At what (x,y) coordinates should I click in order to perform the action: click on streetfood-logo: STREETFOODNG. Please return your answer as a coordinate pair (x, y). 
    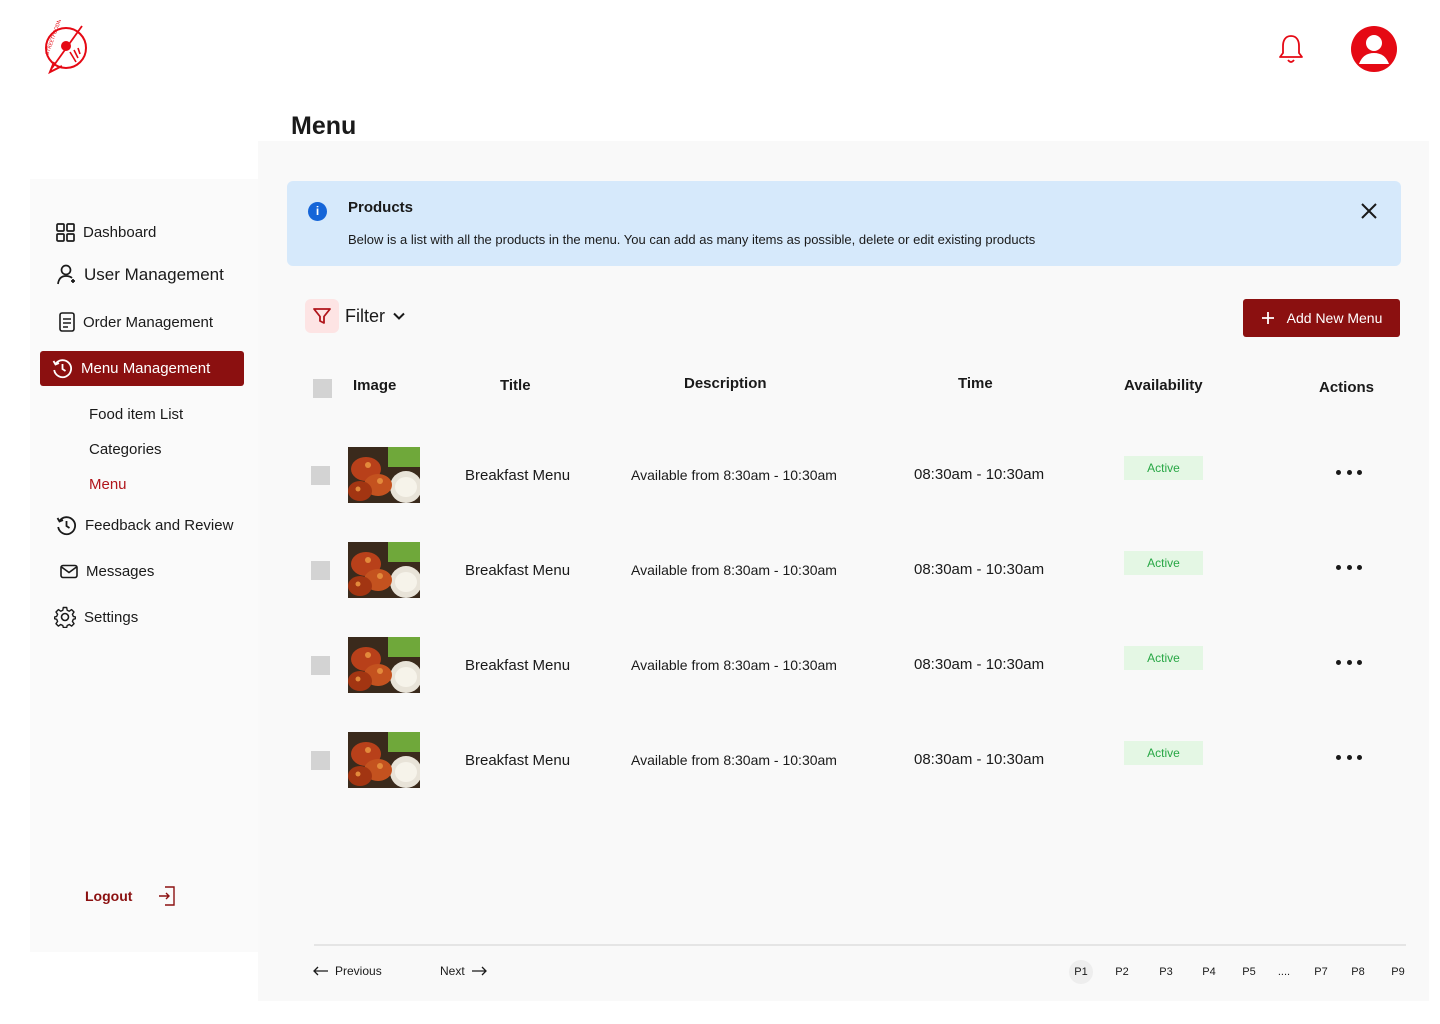
    Looking at the image, I should click on (66, 47).